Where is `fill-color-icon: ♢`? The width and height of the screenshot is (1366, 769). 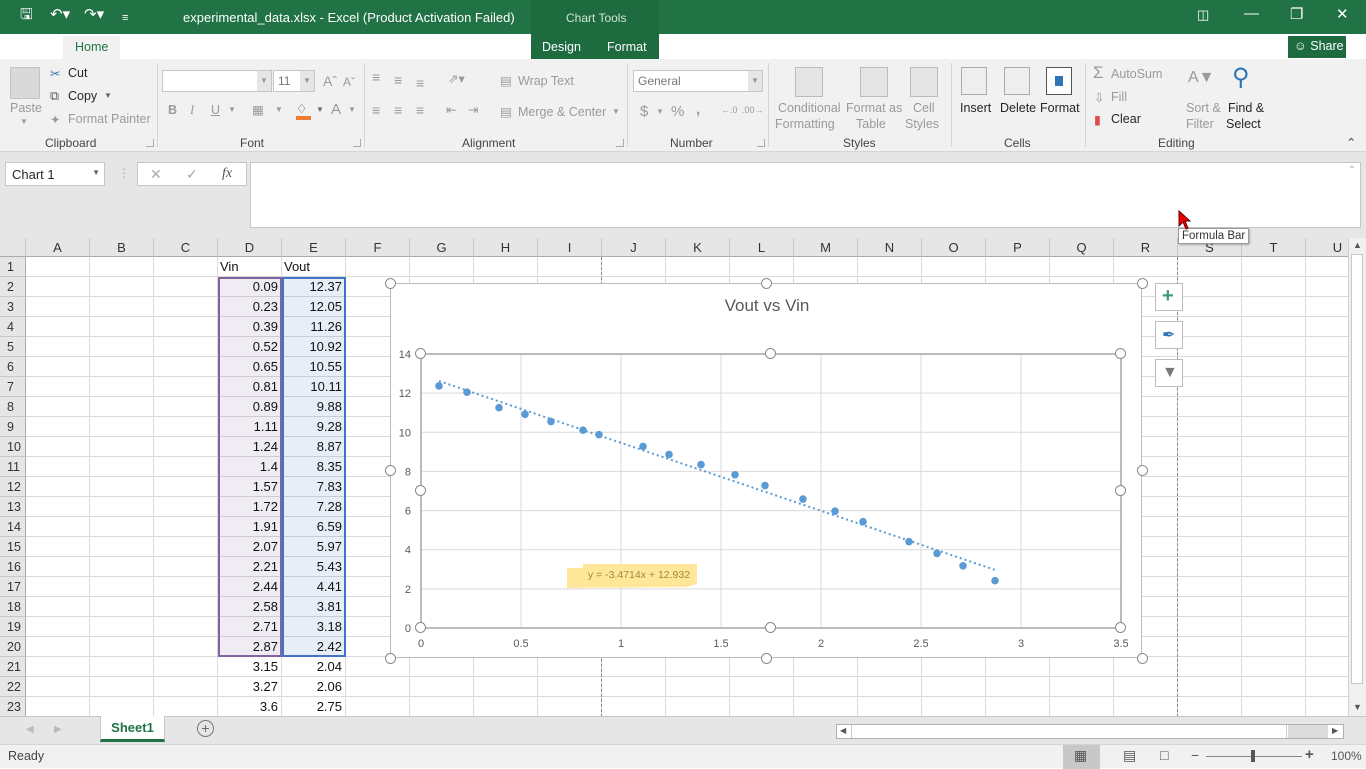
fill-color-icon: ♢ is located at coordinates (301, 108).